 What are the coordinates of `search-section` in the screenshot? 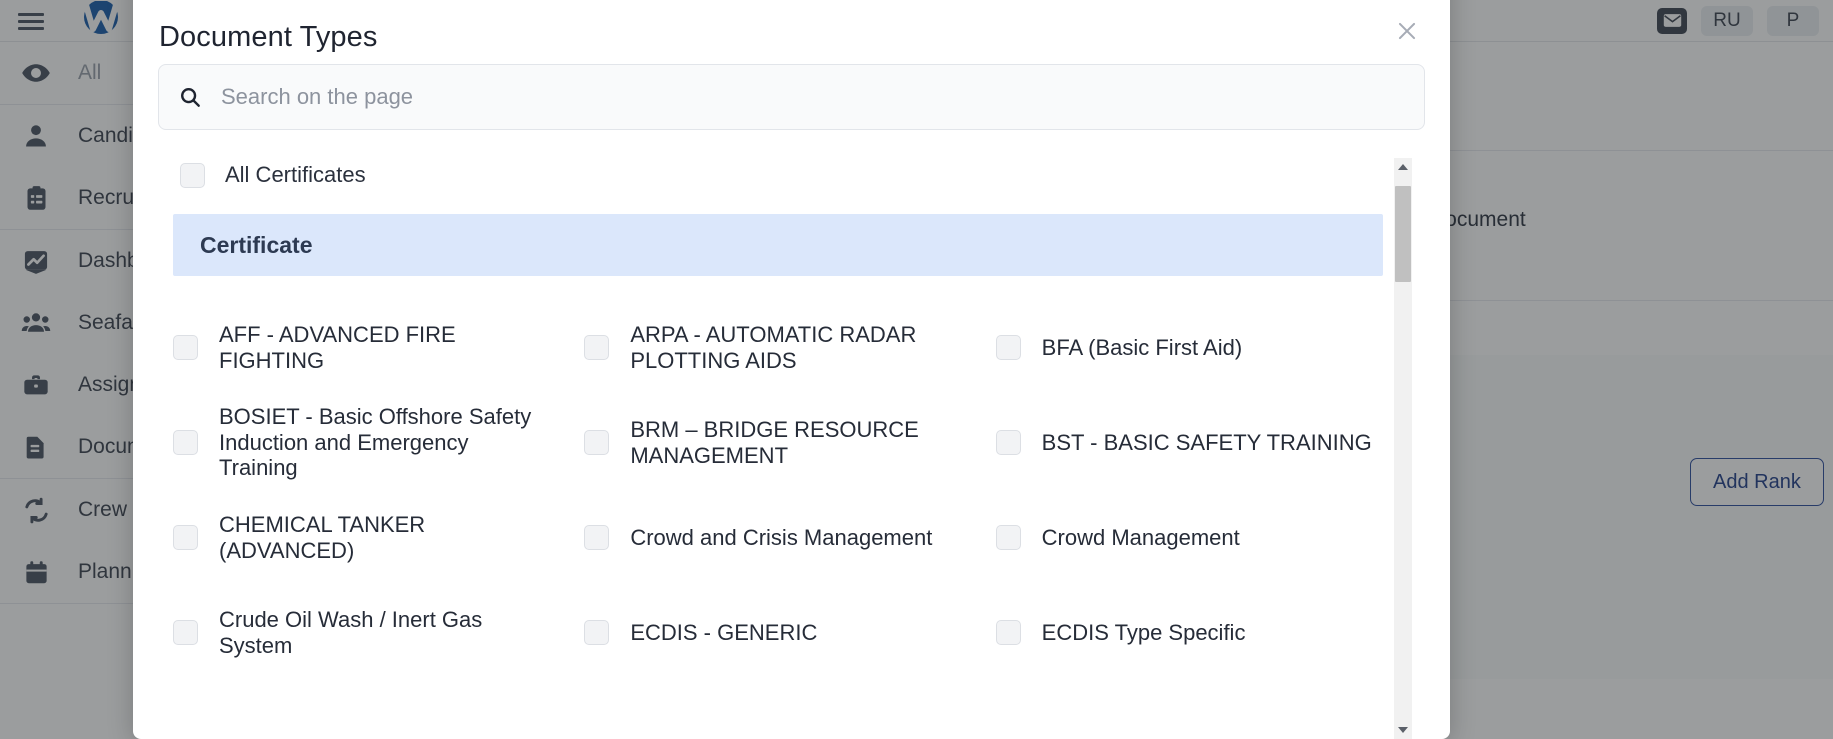 It's located at (791, 97).